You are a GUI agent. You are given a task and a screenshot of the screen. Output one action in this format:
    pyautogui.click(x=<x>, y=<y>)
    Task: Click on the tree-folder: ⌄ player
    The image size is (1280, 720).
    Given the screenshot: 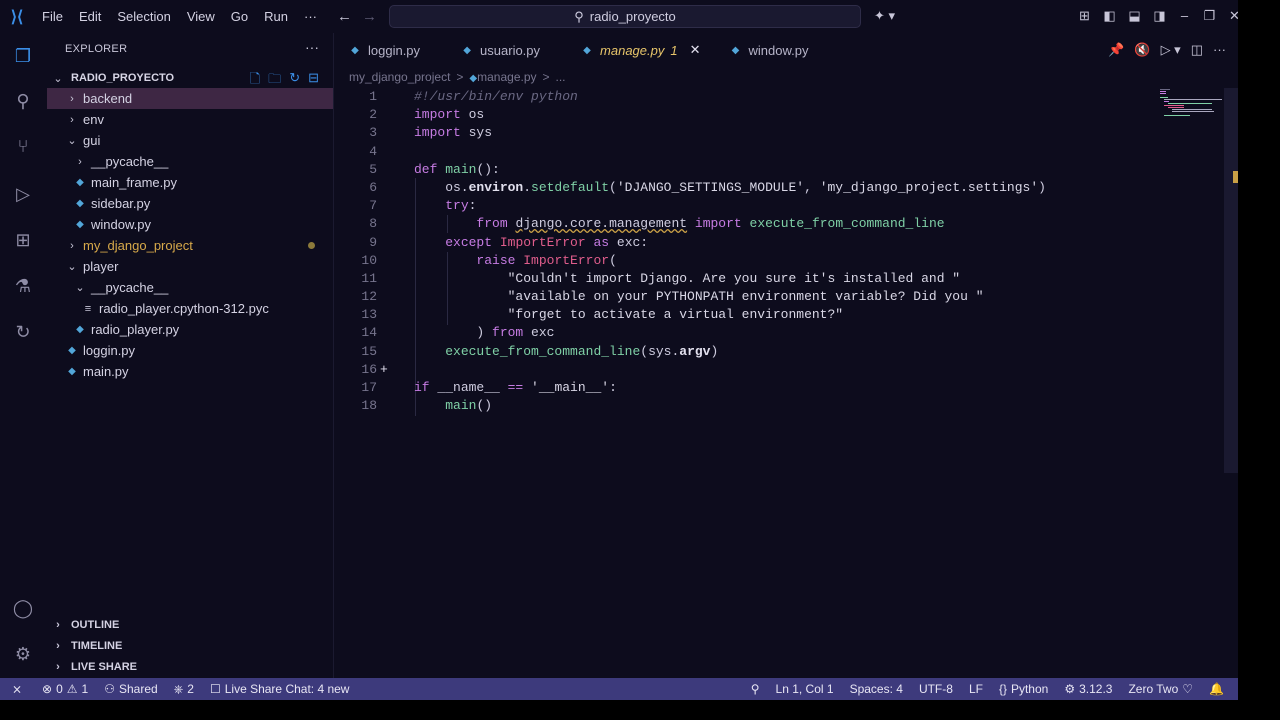 What is the action you would take?
    pyautogui.click(x=190, y=266)
    